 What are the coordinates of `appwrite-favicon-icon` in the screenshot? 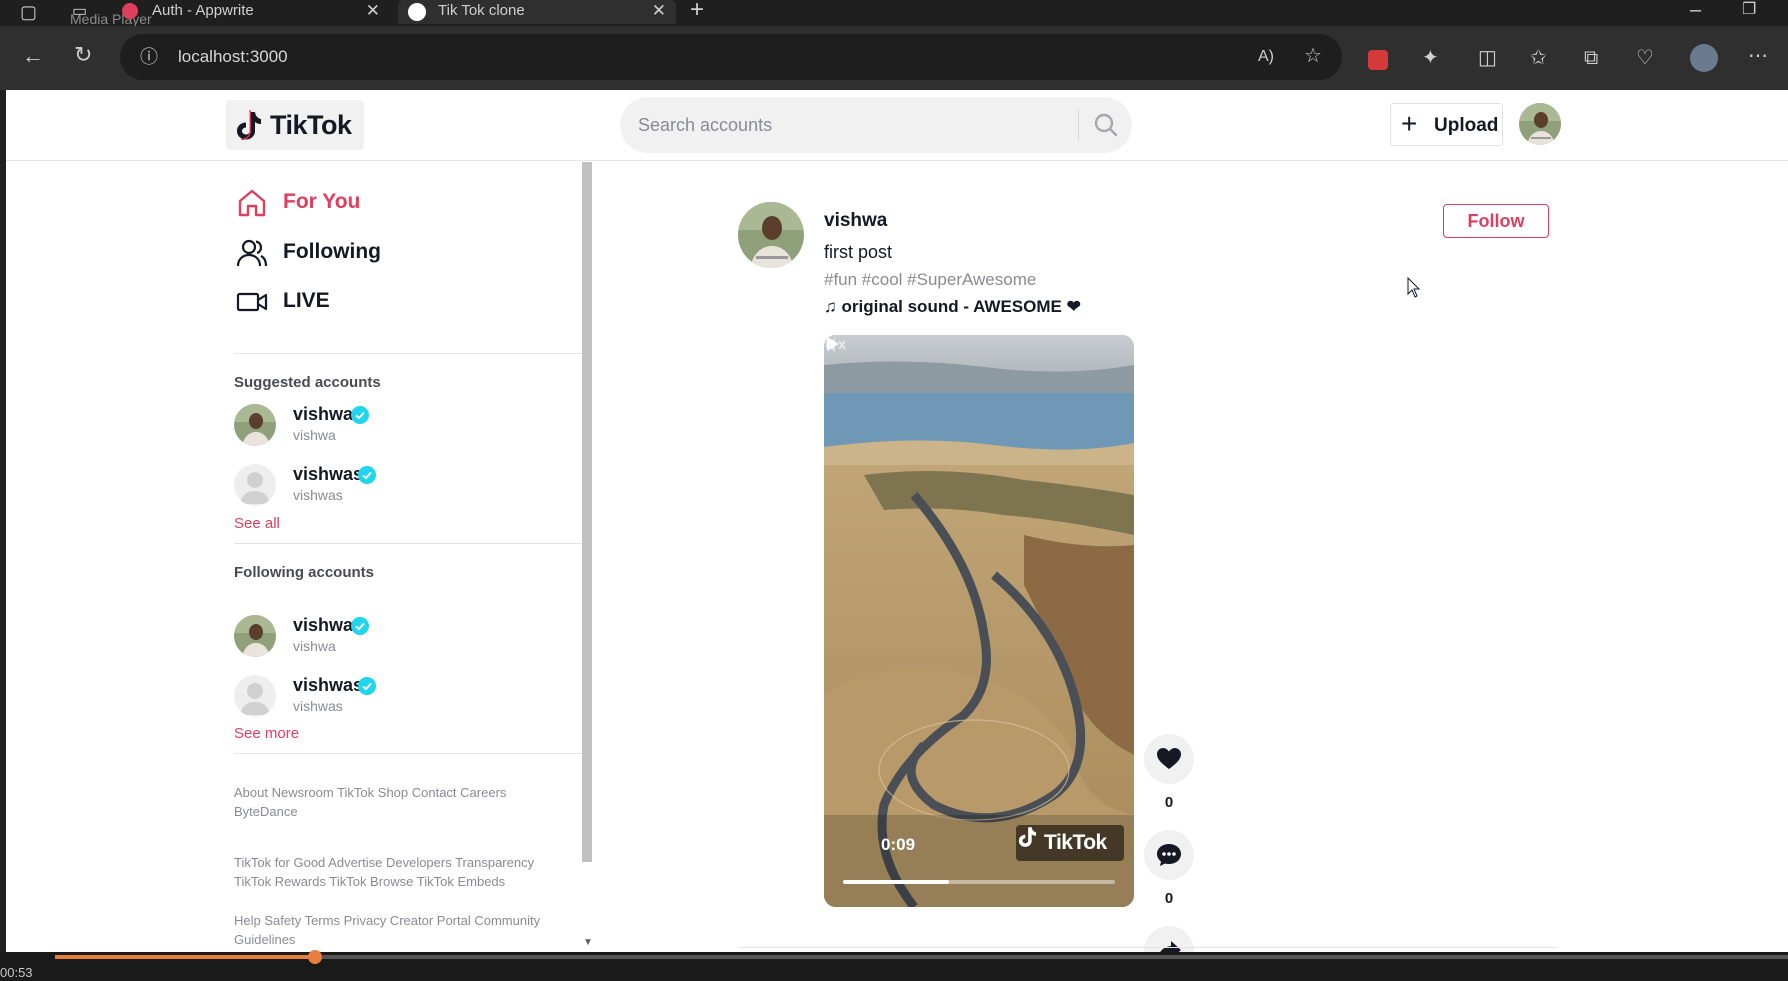 It's located at (130, 11).